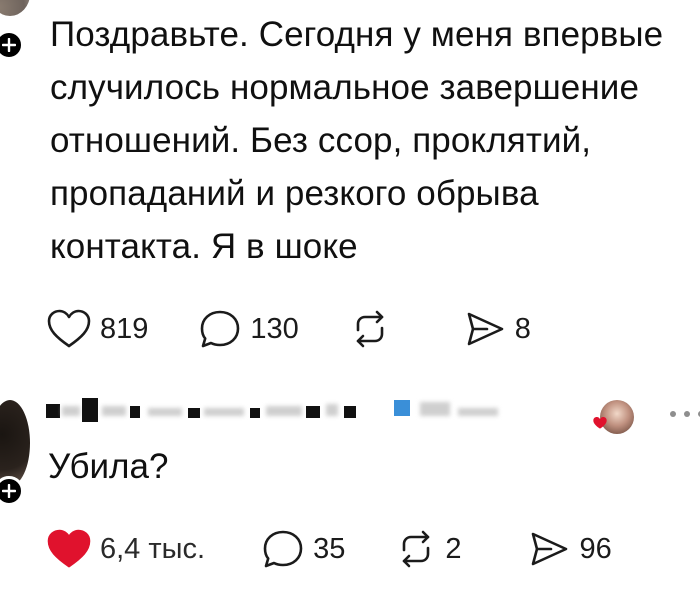 Image resolution: width=700 pixels, height=596 pixels. I want to click on reply-share-button: 96, so click(569, 549).